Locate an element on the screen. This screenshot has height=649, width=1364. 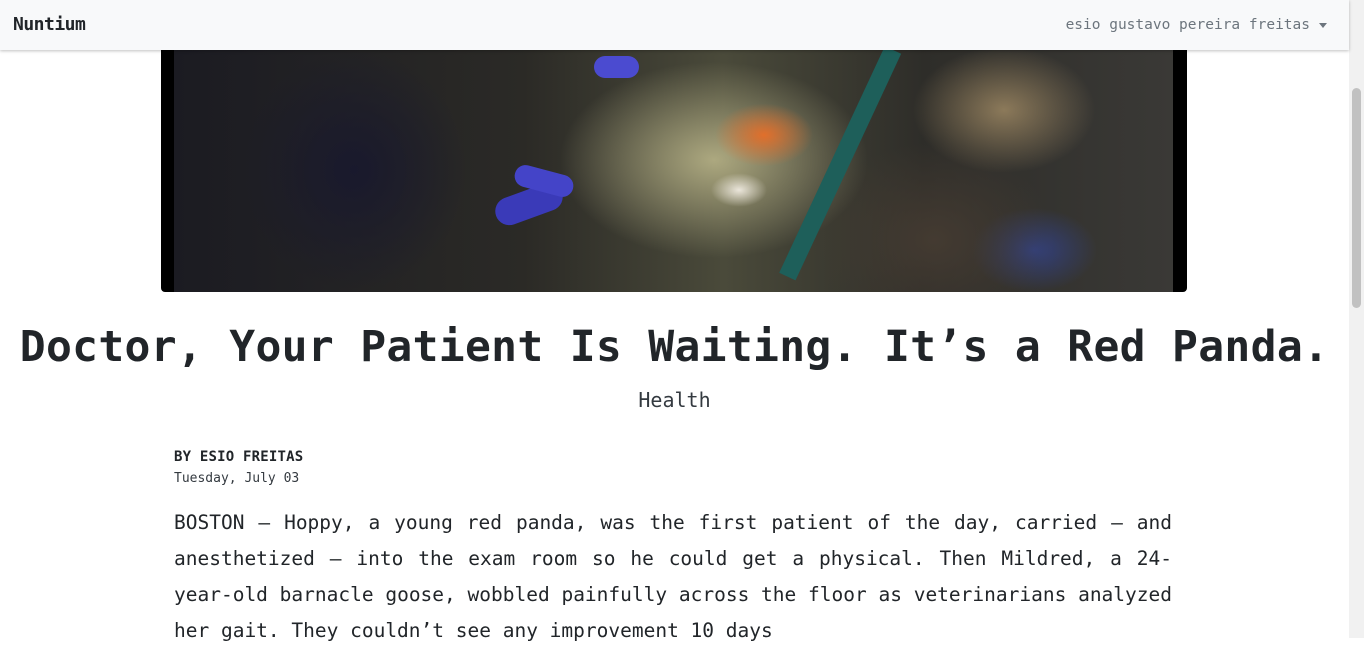
caret-down-icon is located at coordinates (1323, 25).